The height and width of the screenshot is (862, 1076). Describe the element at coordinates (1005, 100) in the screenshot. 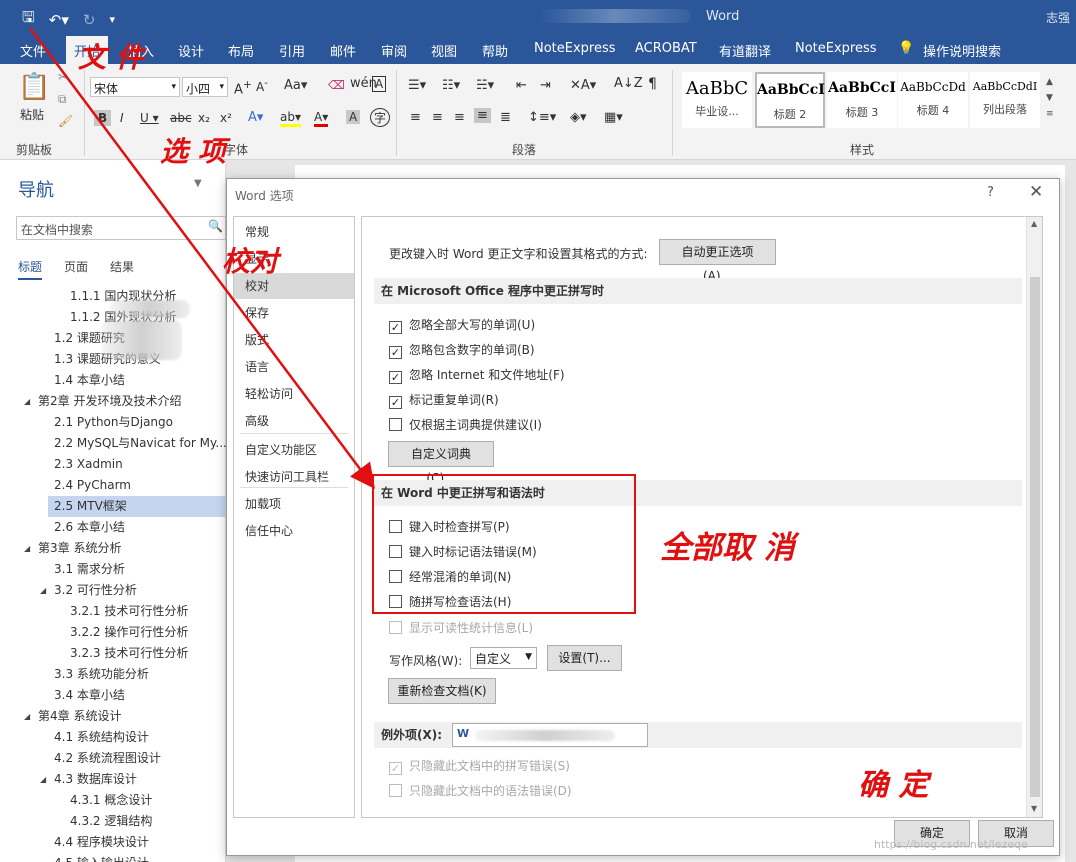

I see `style-card: AaBbCcDdI 列出段落` at that location.